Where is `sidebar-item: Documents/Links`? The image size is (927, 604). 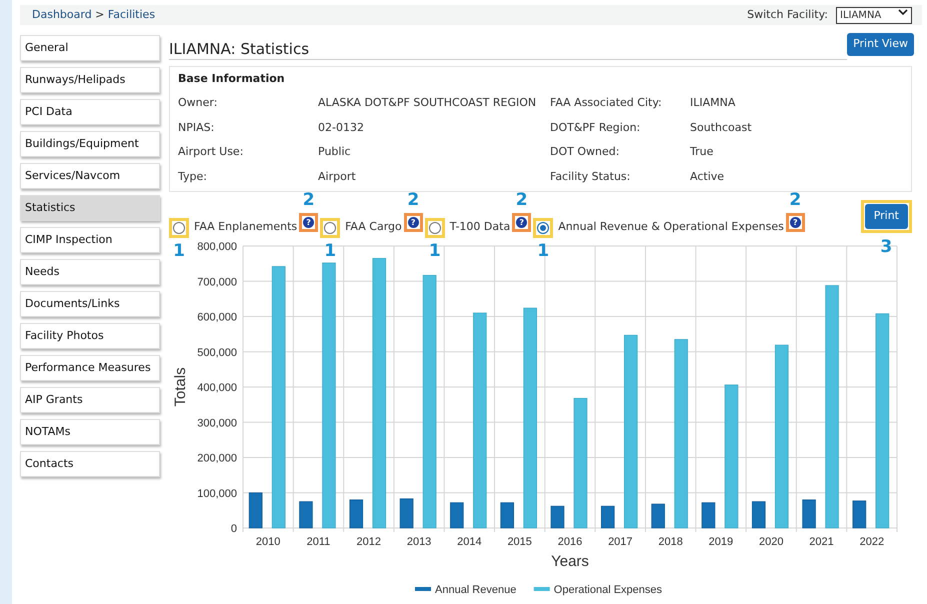 sidebar-item: Documents/Links is located at coordinates (90, 304).